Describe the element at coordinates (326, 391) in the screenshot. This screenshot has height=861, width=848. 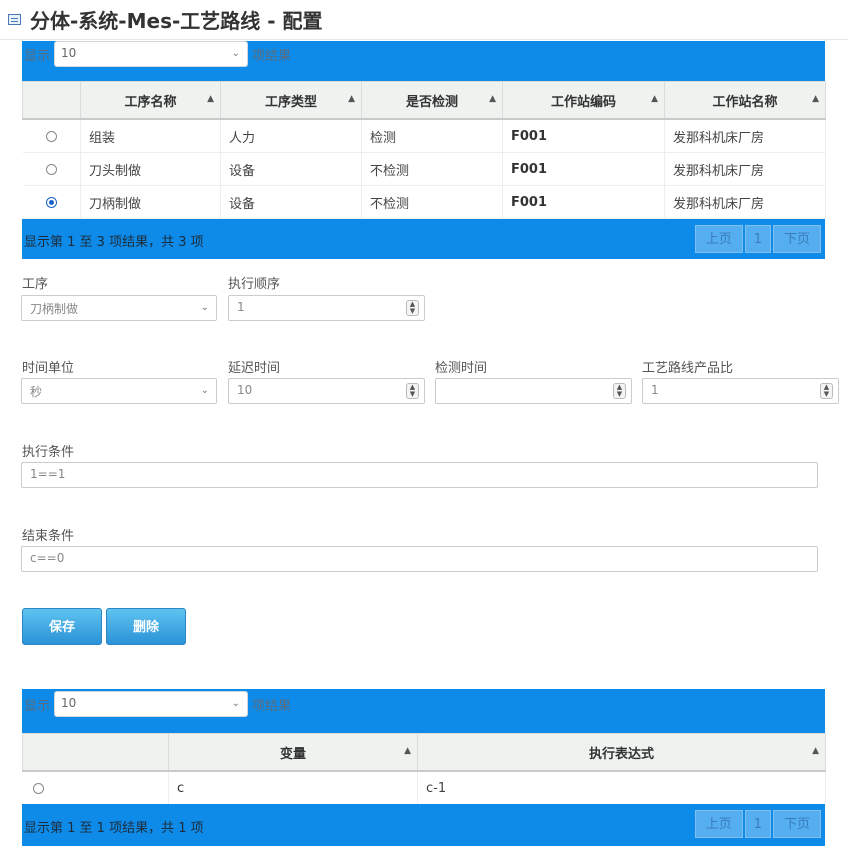
I see `delay-input: 10 ▲ ▼` at that location.